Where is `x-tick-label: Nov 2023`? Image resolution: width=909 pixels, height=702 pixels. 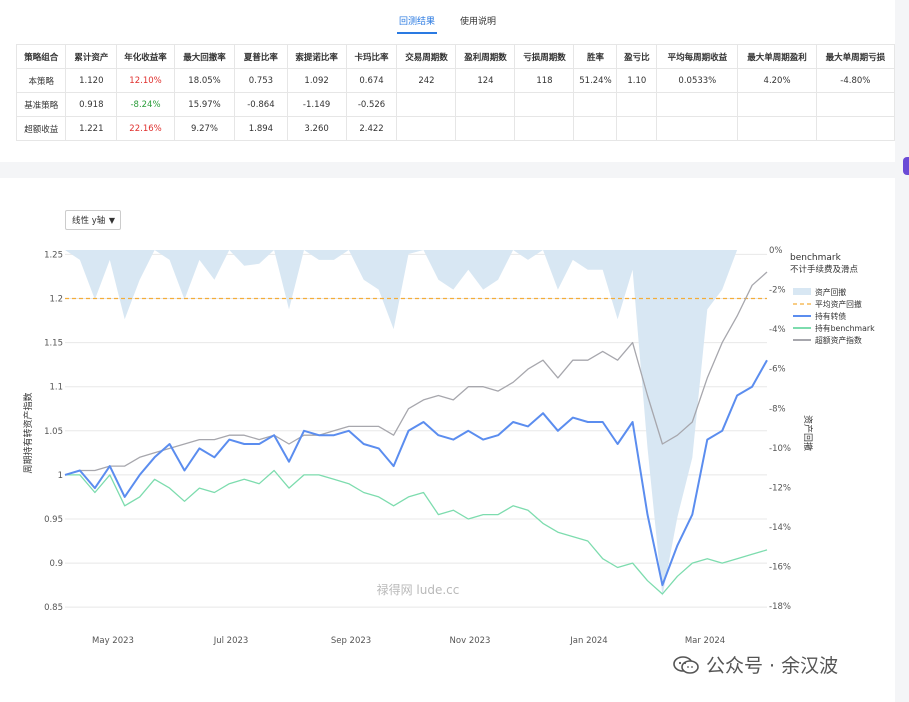 x-tick-label: Nov 2023 is located at coordinates (470, 641).